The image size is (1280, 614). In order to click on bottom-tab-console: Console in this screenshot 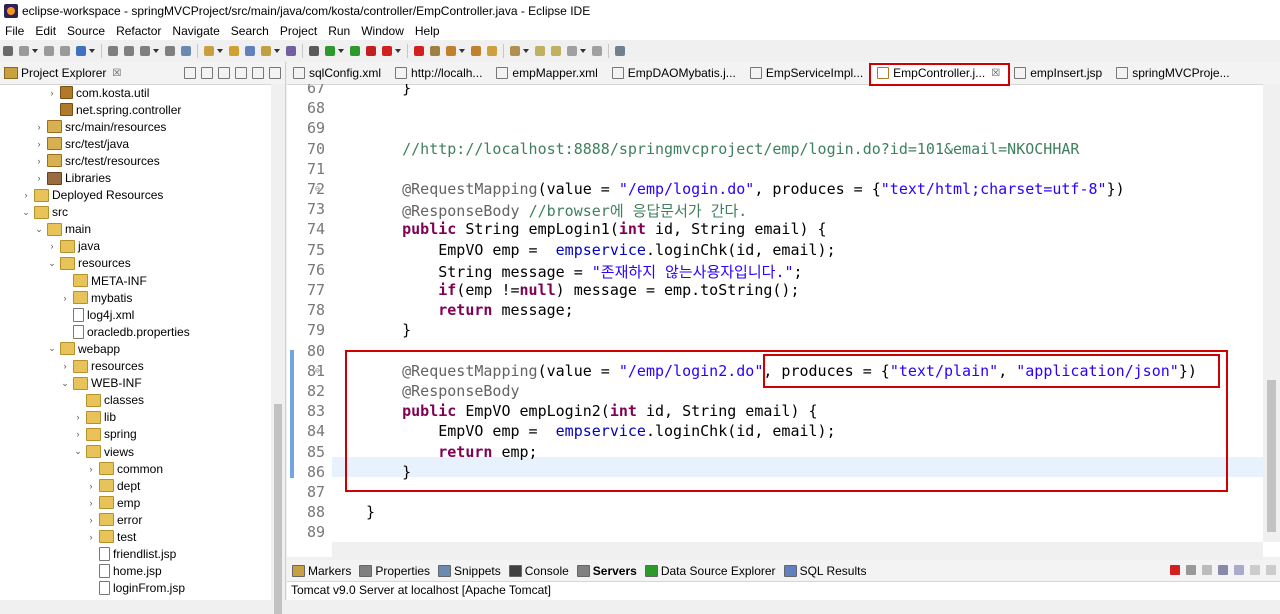, I will do `click(538, 571)`.